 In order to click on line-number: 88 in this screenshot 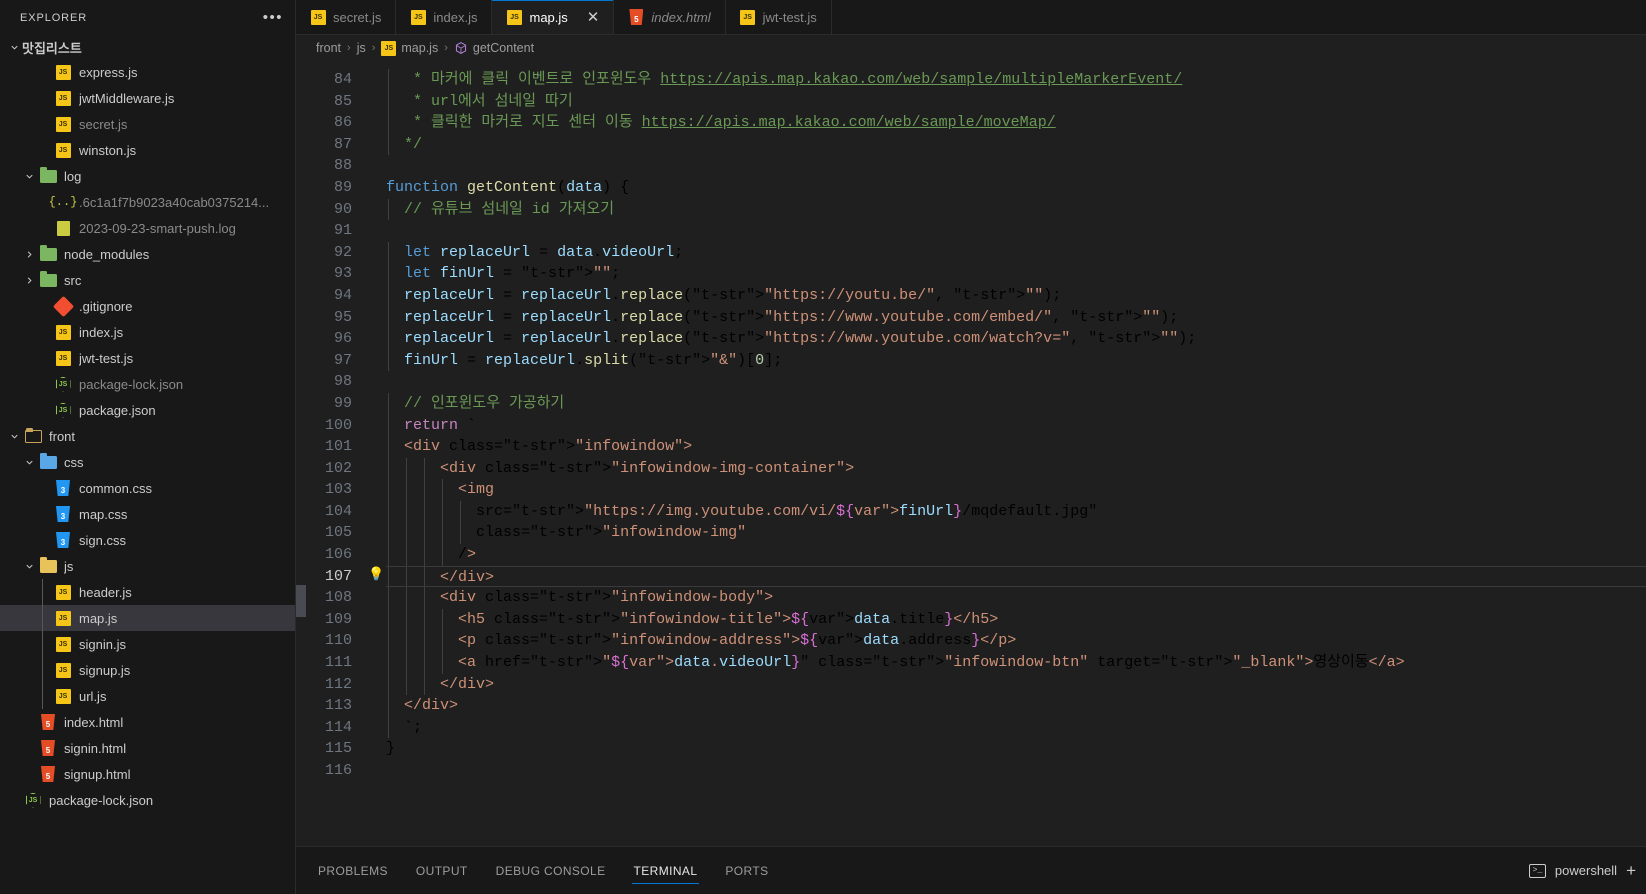, I will do `click(342, 166)`.